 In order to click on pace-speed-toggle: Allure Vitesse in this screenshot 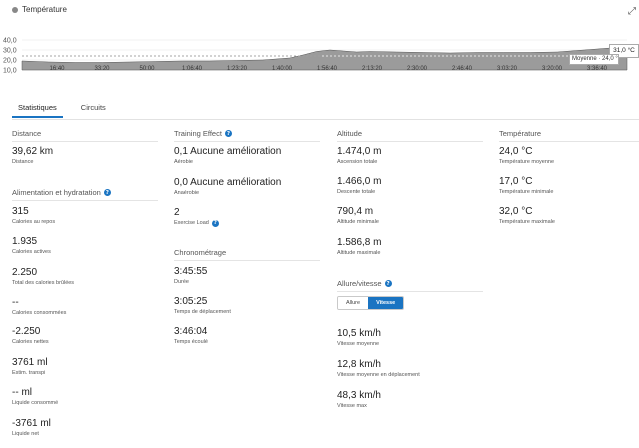, I will do `click(371, 303)`.